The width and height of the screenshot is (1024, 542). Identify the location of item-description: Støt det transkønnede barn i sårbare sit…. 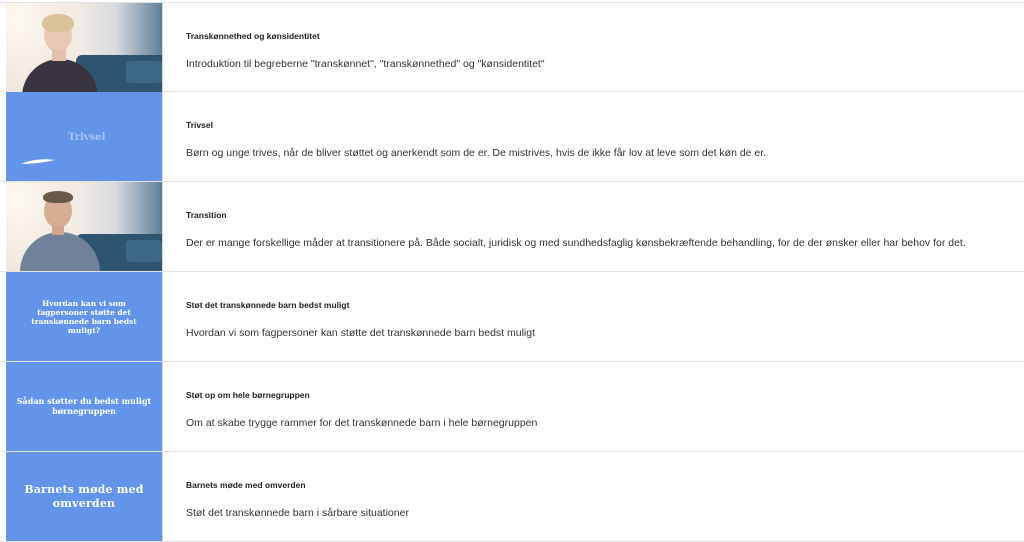
(297, 513).